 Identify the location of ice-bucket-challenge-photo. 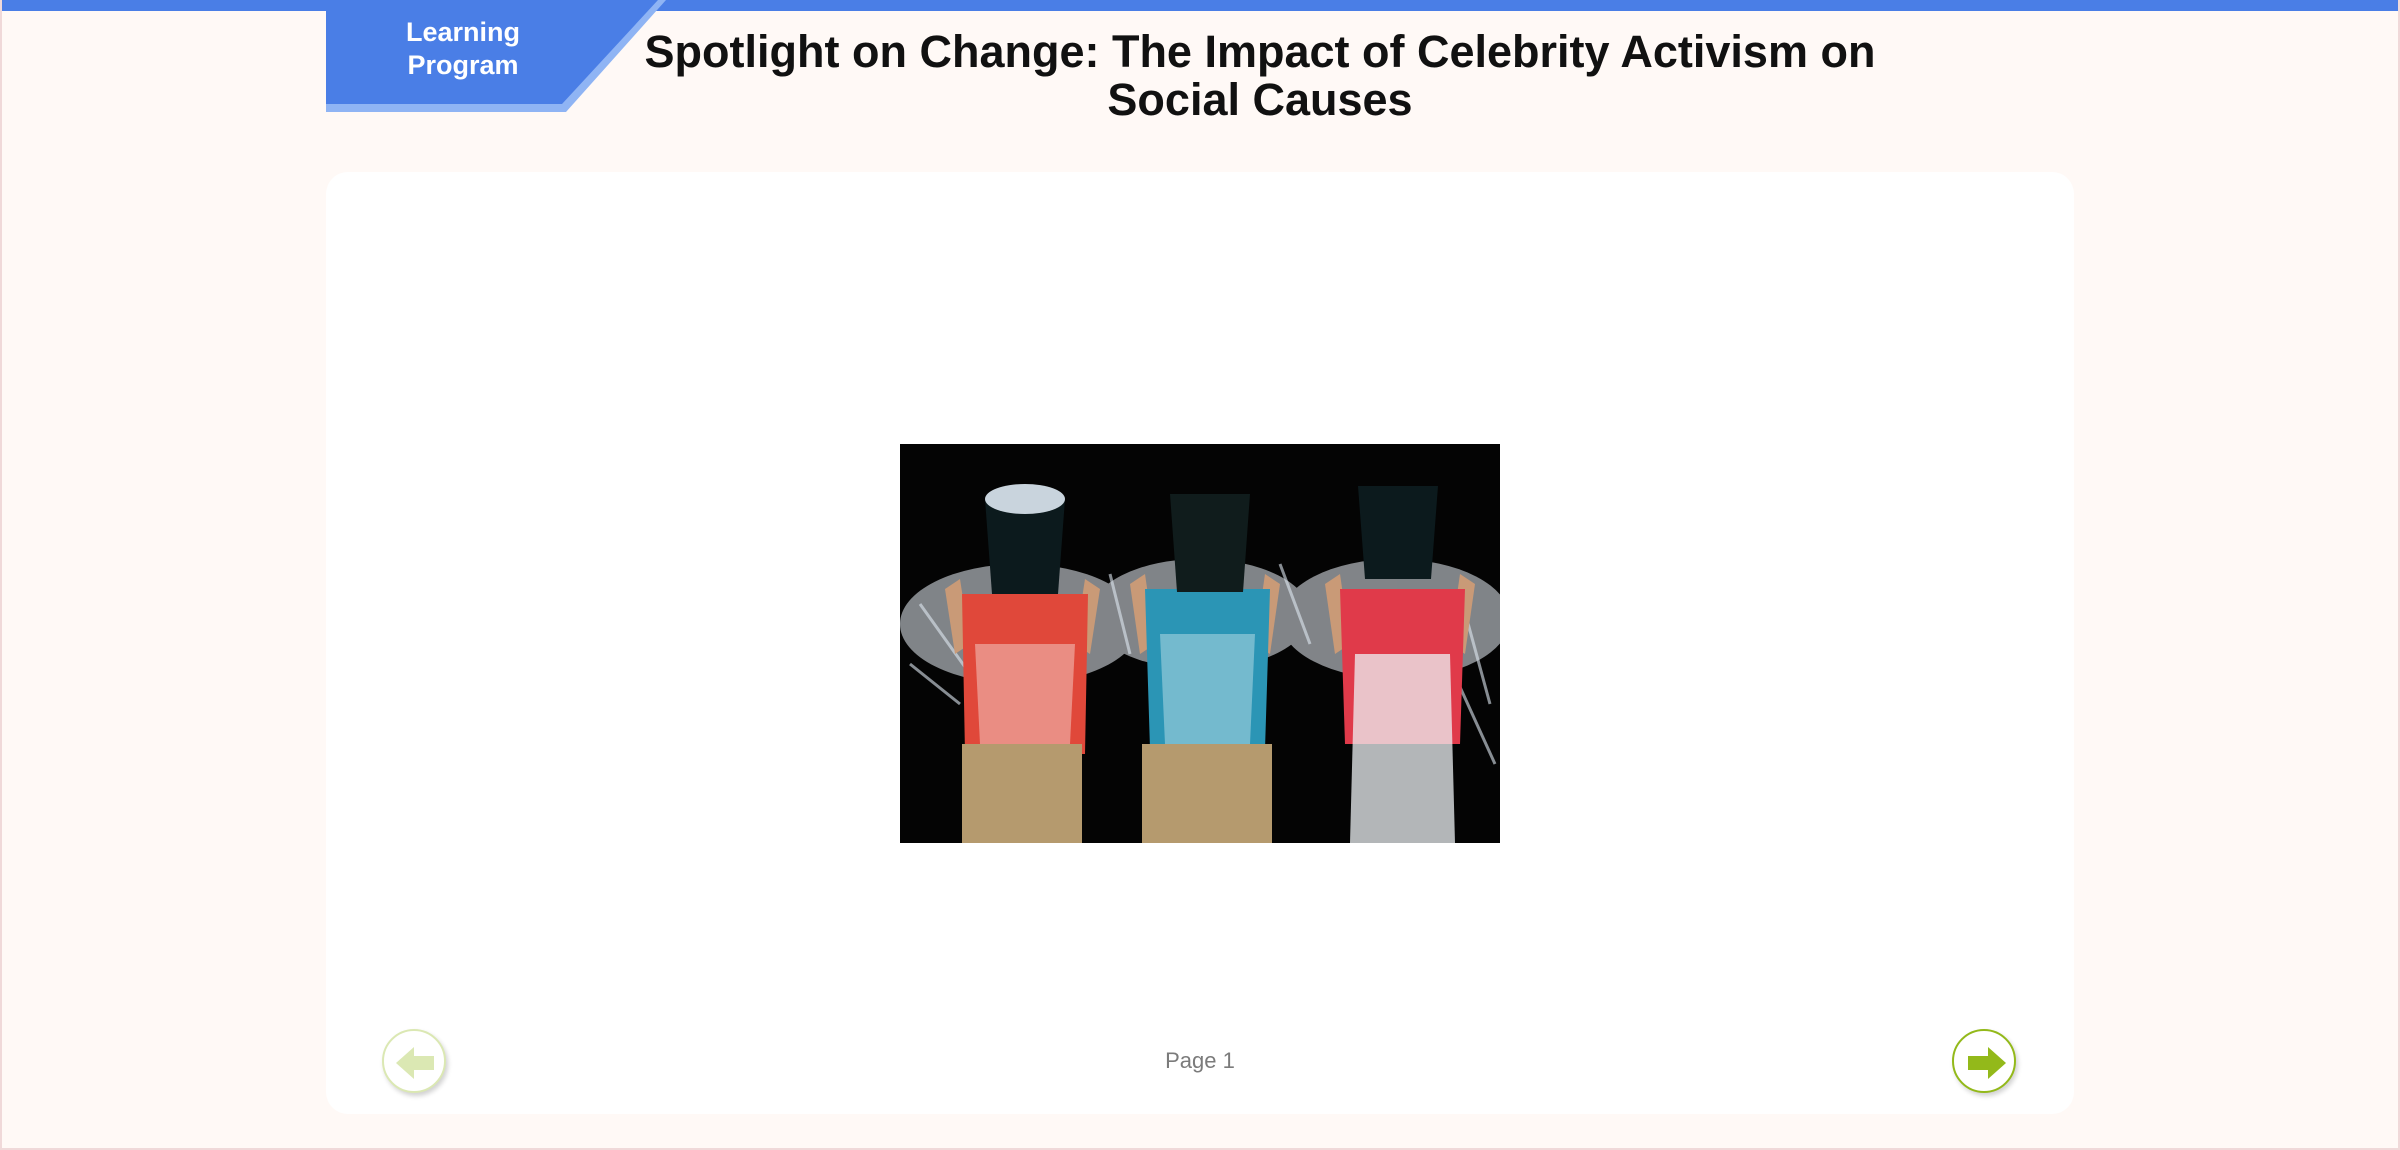
(1200, 643).